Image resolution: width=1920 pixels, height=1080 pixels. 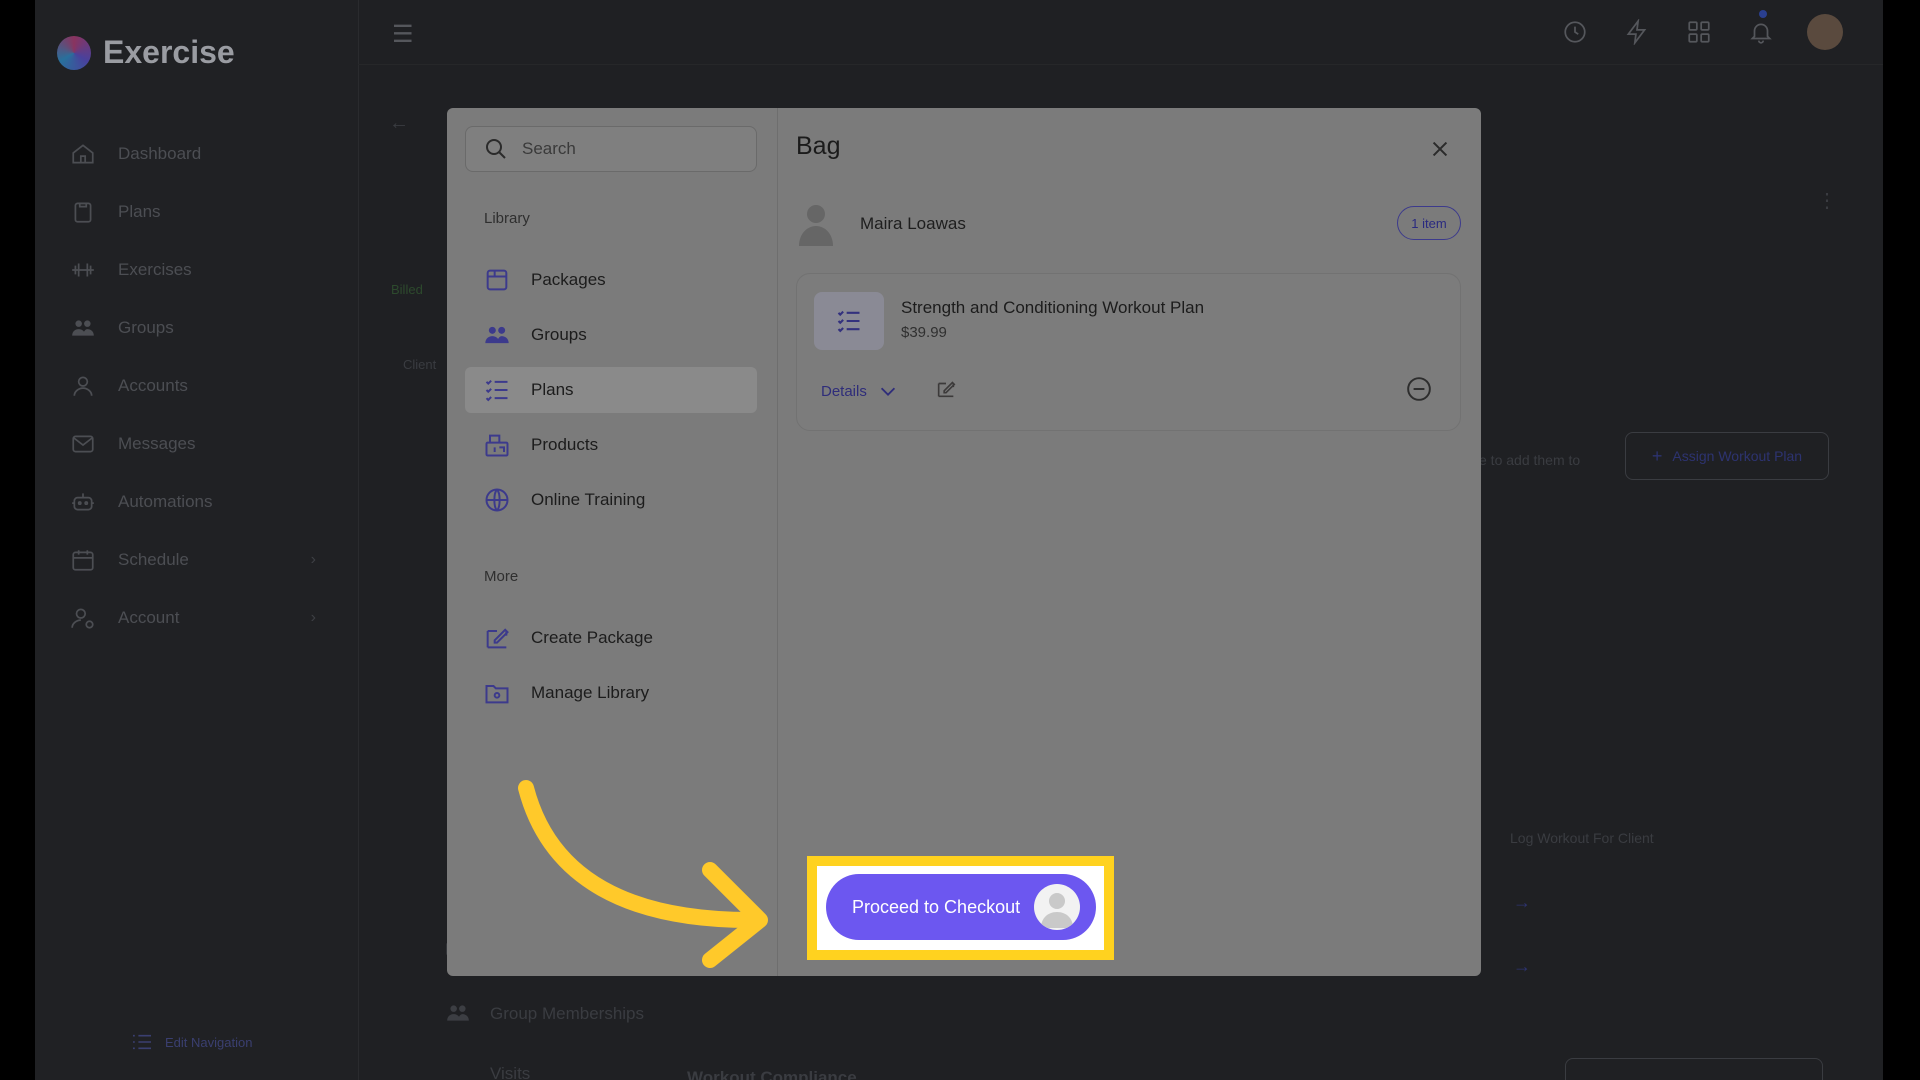 What do you see at coordinates (611, 500) in the screenshot?
I see `library-item-online-training: Online Training` at bounding box center [611, 500].